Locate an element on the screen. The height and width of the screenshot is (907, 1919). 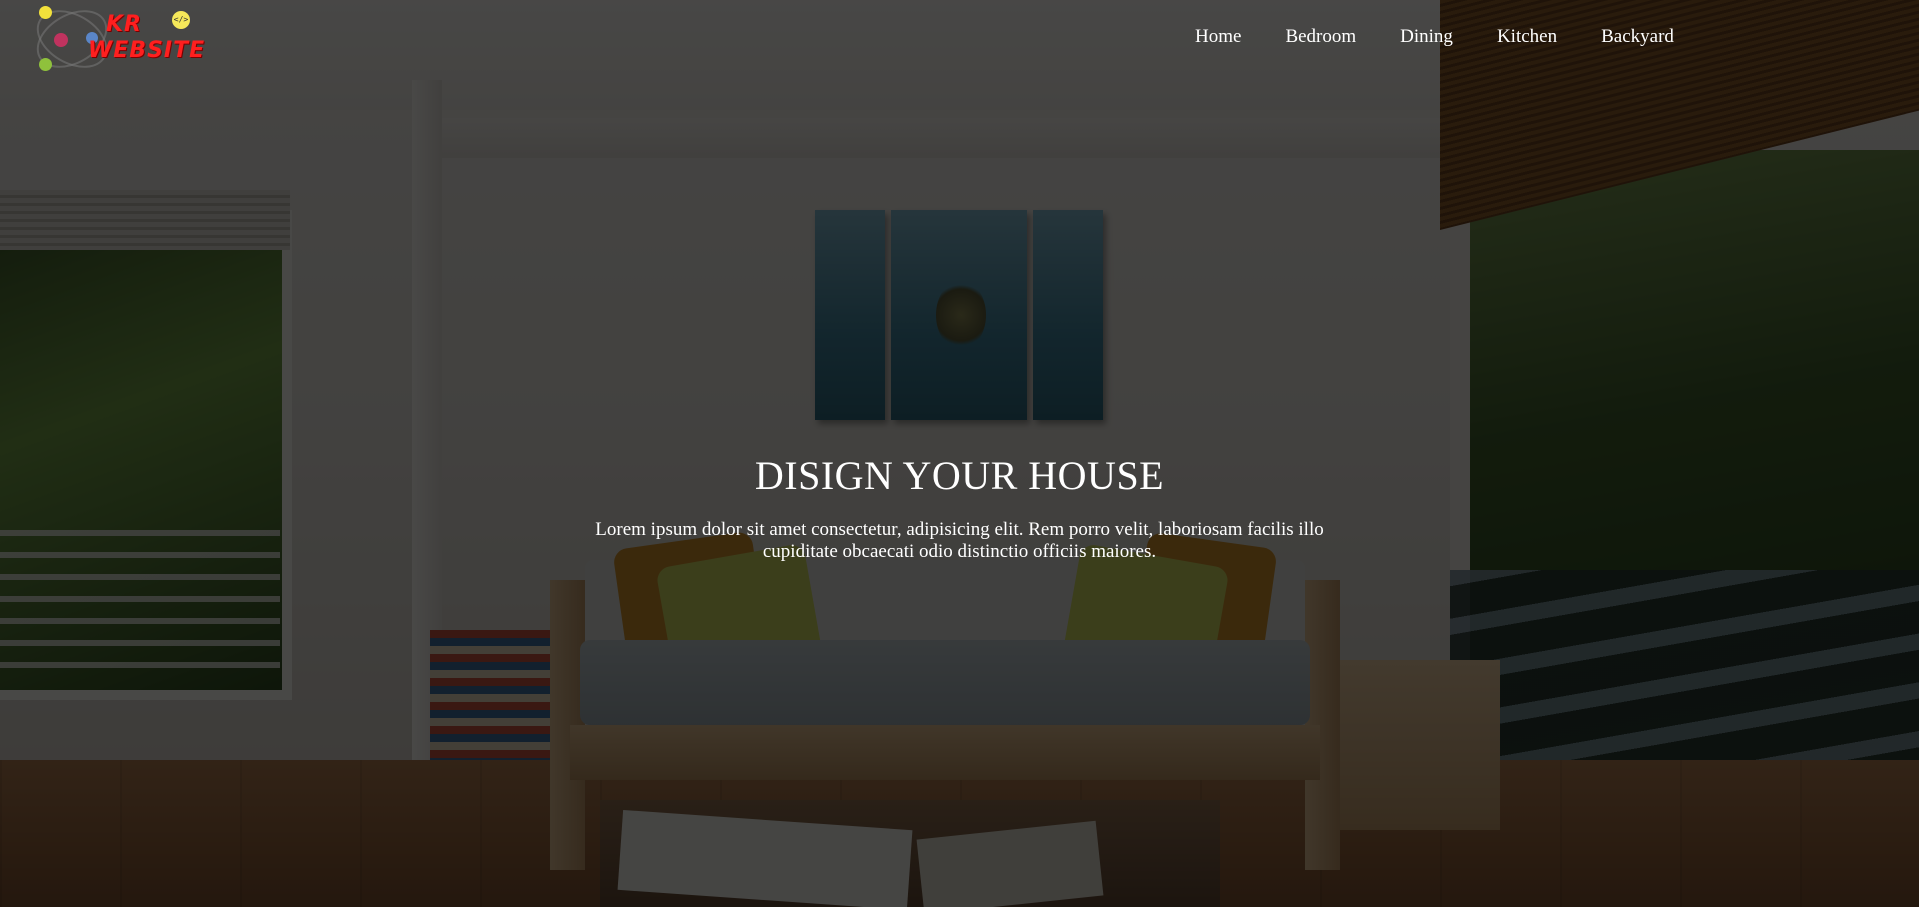
code-bulb-icon: </> is located at coordinates (181, 20).